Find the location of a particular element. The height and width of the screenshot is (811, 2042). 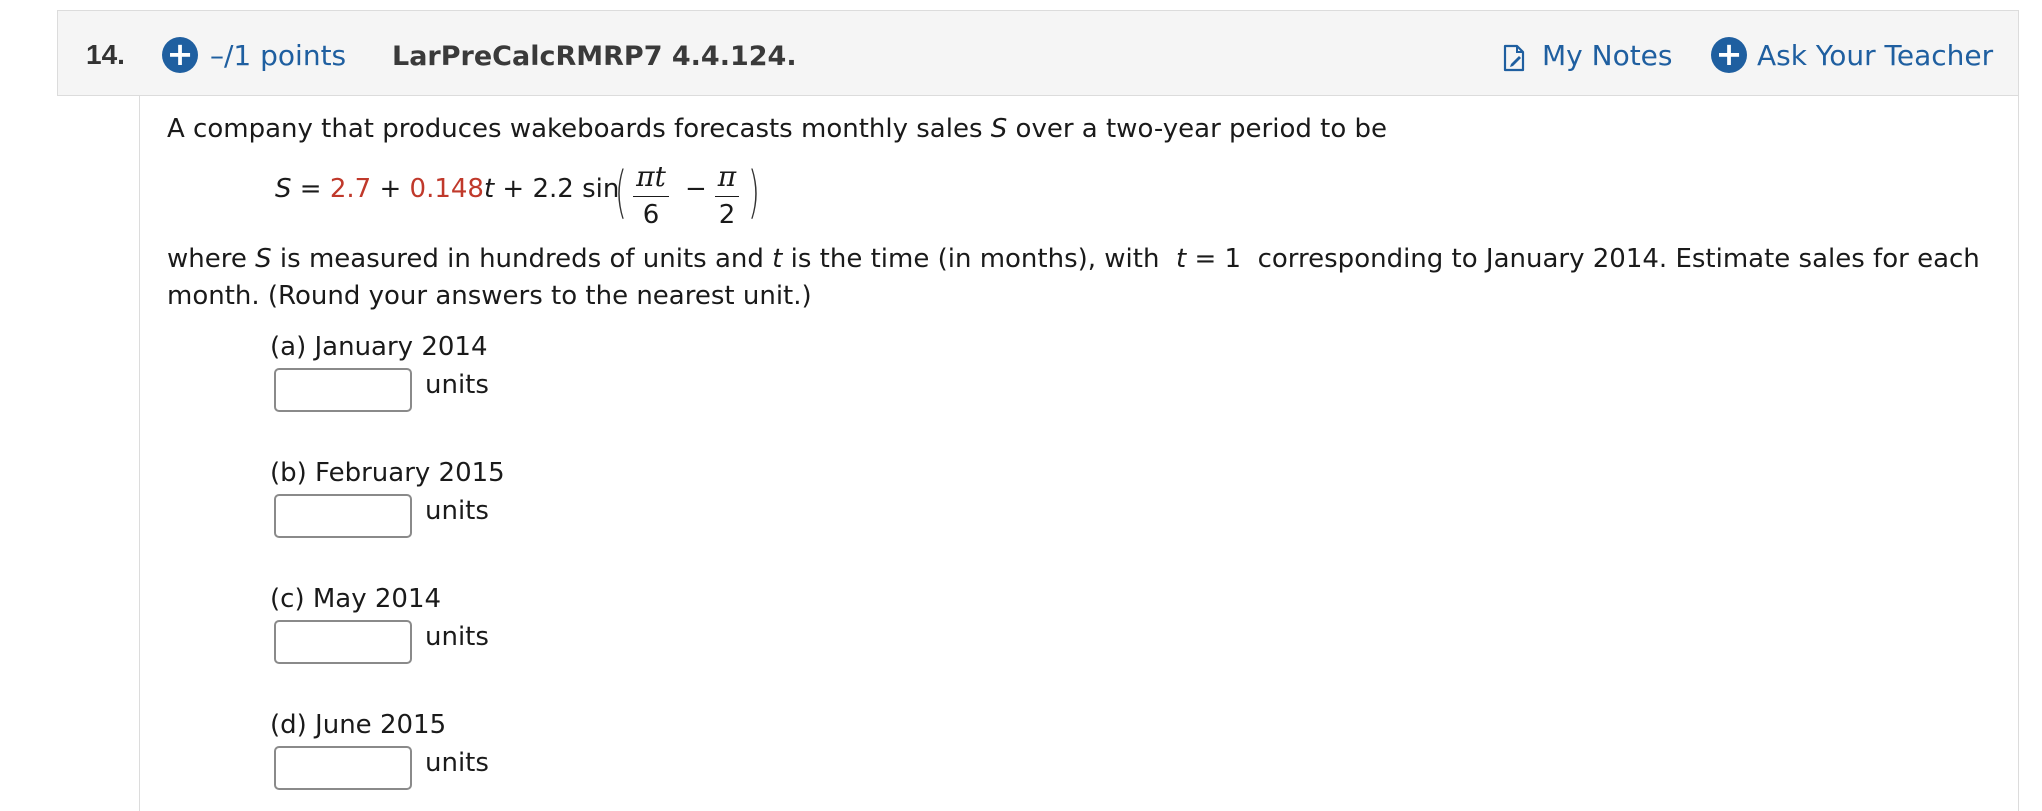

formula-left: S = 2.7 + 0.148t + 2.2 sin is located at coordinates (447, 189).